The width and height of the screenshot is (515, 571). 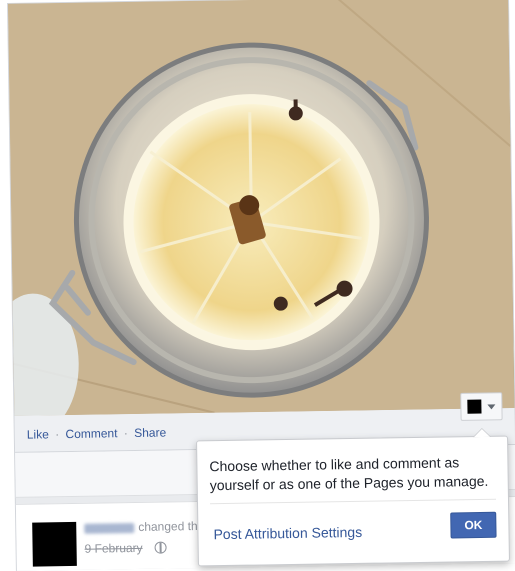 What do you see at coordinates (113, 548) in the screenshot?
I see `activity-date: 9 February` at bounding box center [113, 548].